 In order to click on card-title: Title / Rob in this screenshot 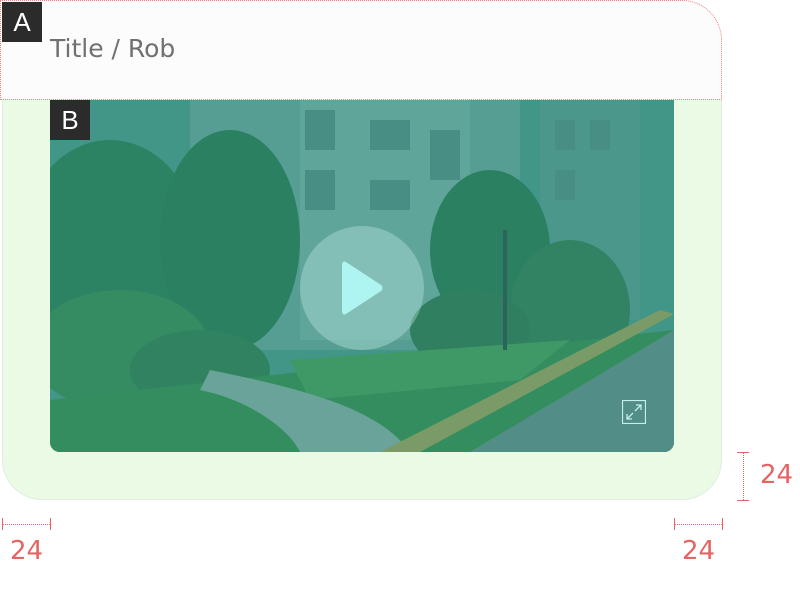, I will do `click(113, 48)`.